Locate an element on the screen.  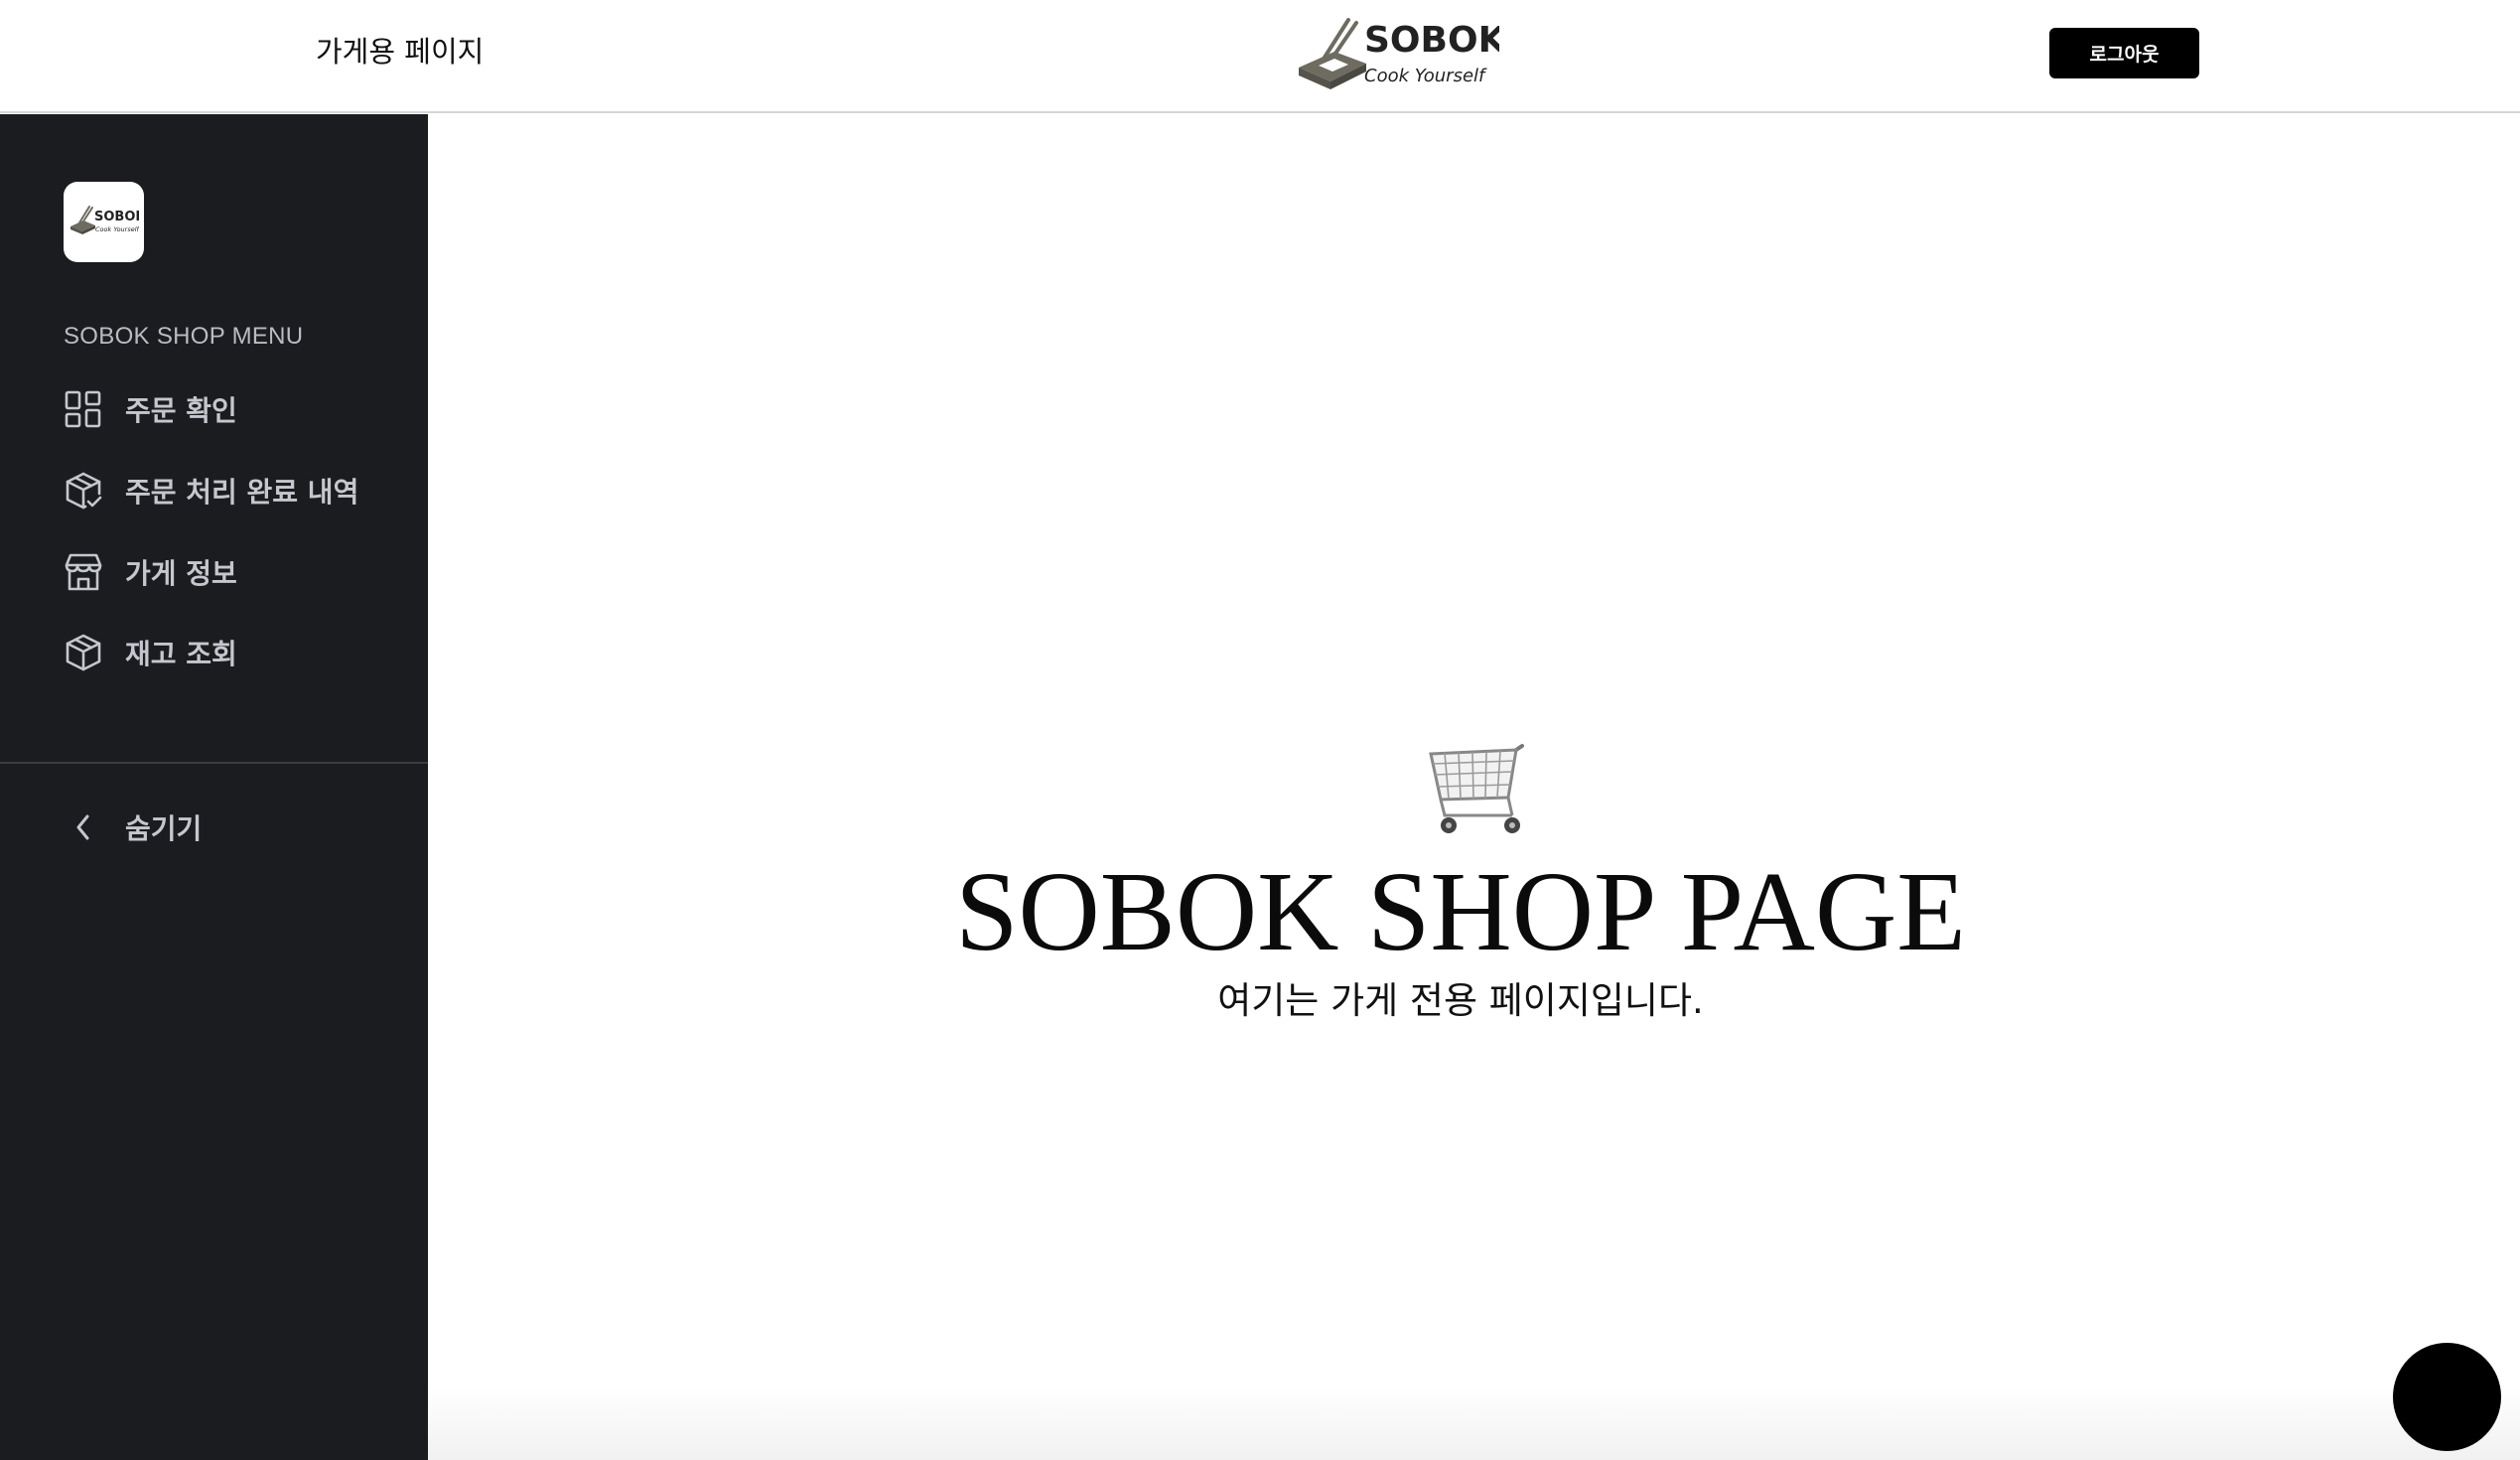
sidebar-logo: SOBOK Cook Yourself is located at coordinates (104, 222).